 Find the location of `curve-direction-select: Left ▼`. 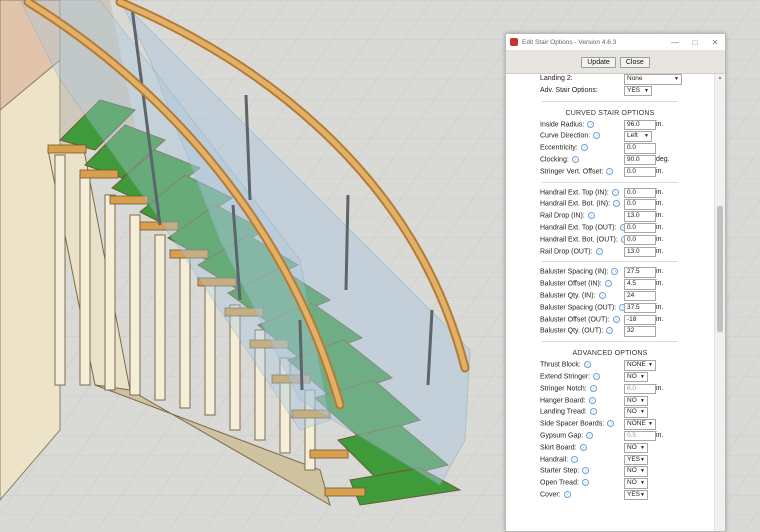

curve-direction-select: Left ▼ is located at coordinates (638, 136).